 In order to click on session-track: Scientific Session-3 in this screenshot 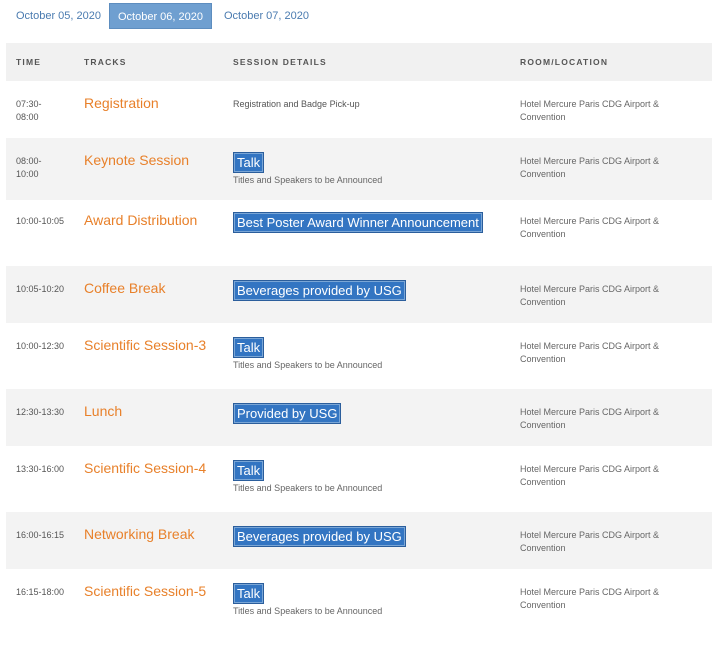, I will do `click(145, 345)`.